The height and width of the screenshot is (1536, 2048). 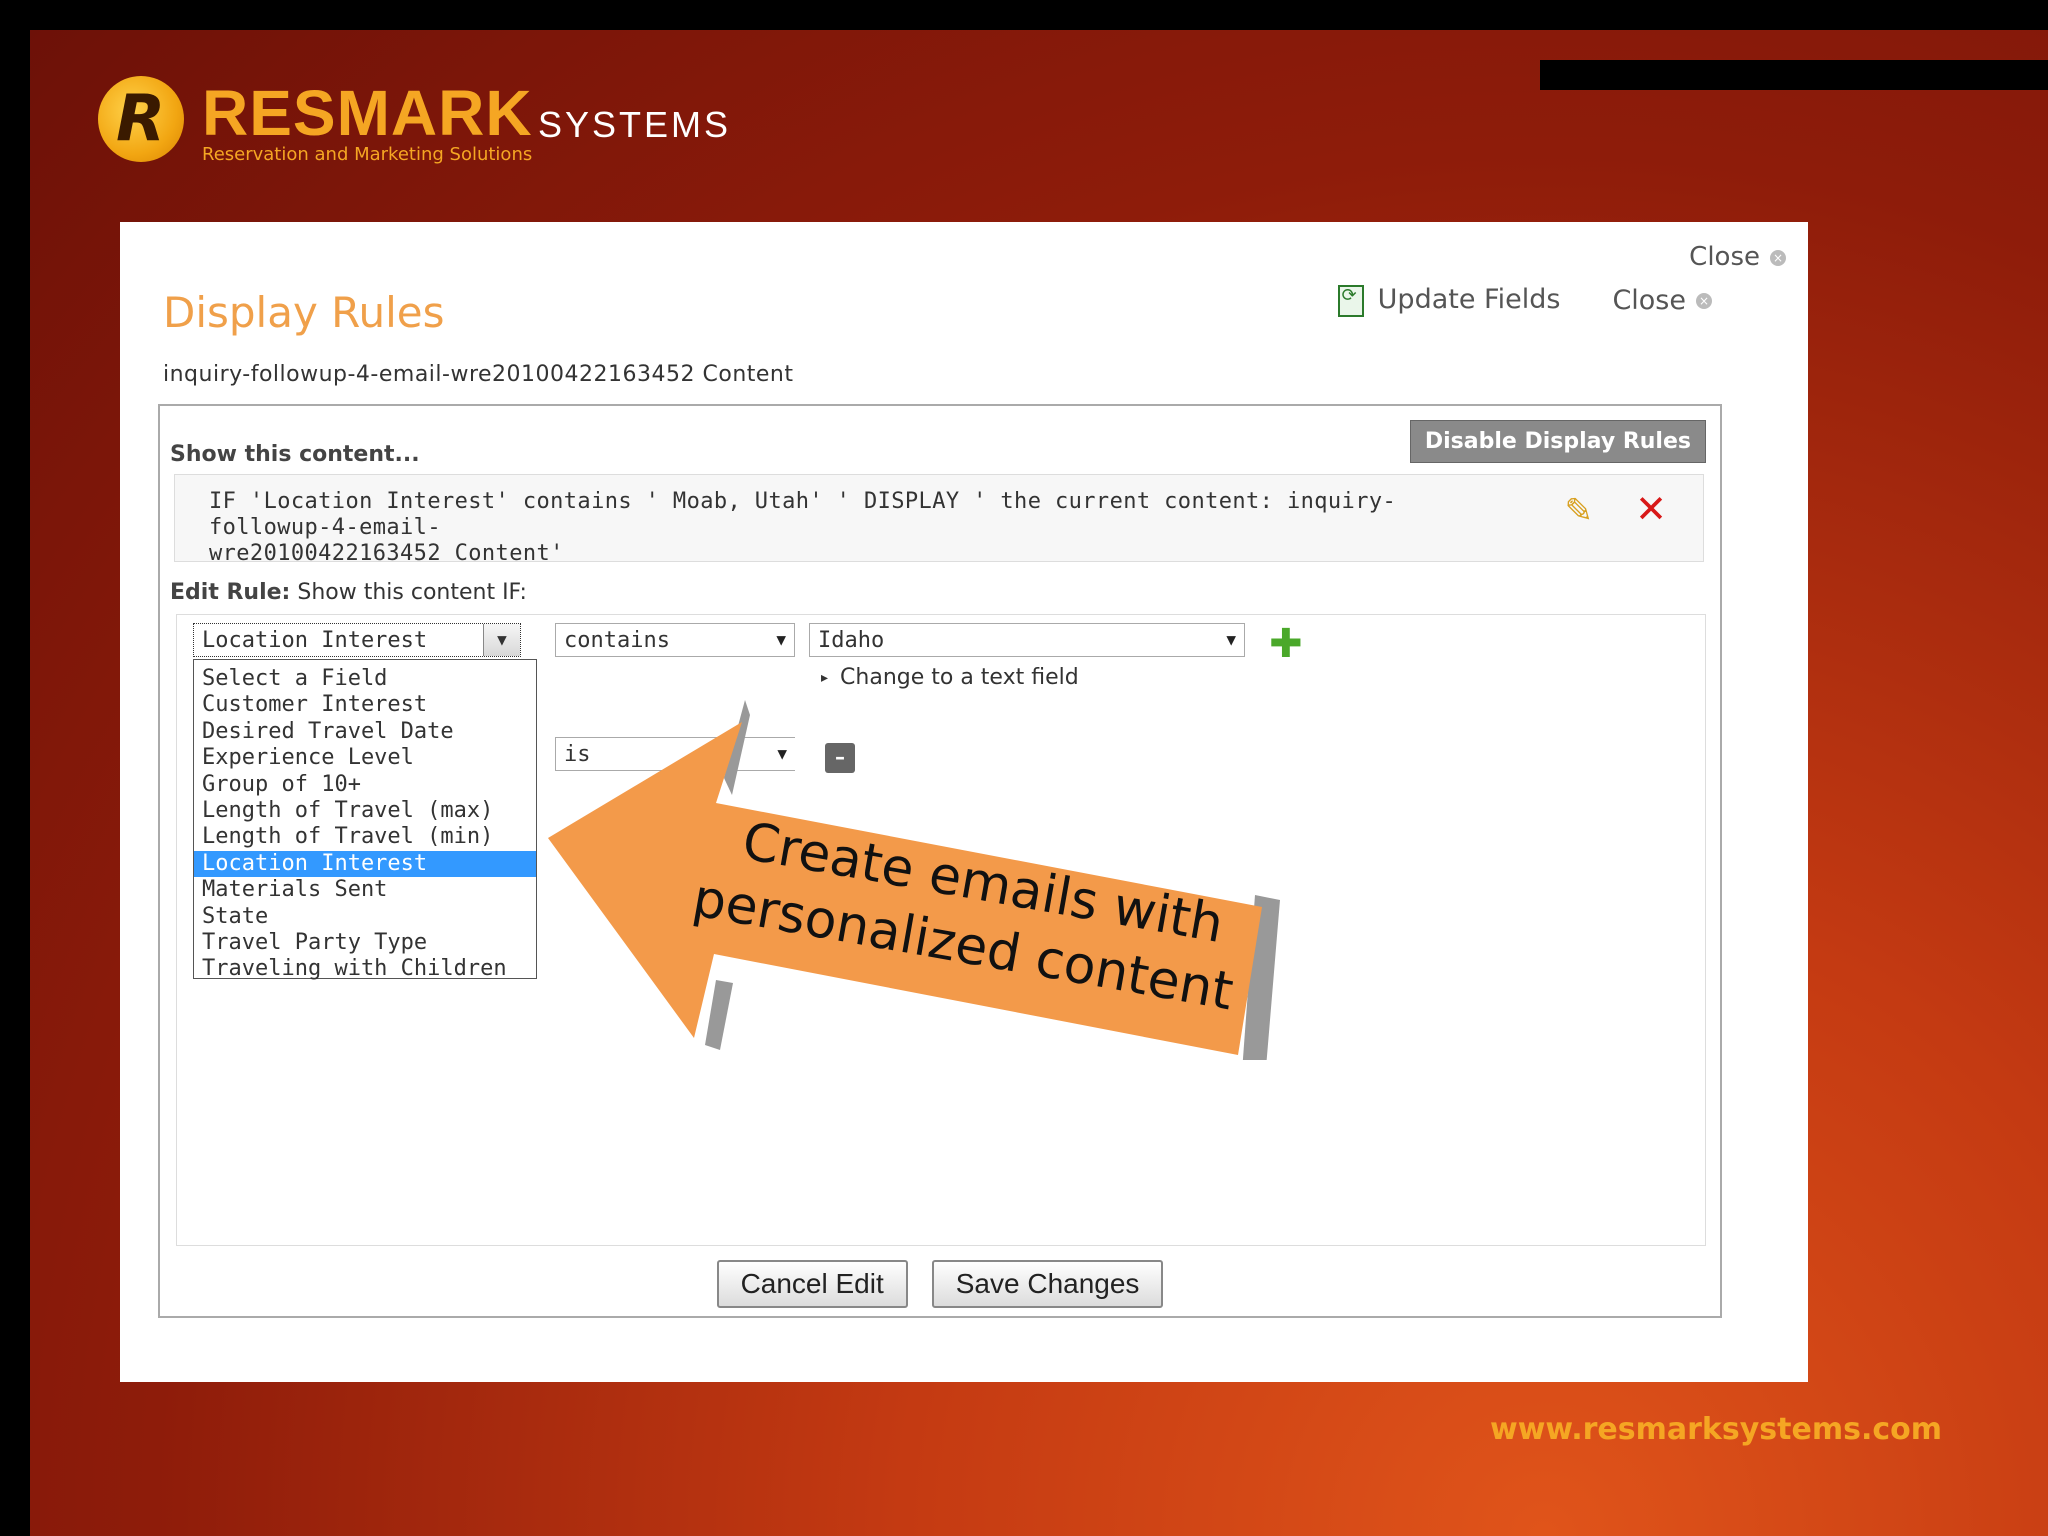 What do you see at coordinates (675, 640) in the screenshot?
I see `operator-select: contains ▼` at bounding box center [675, 640].